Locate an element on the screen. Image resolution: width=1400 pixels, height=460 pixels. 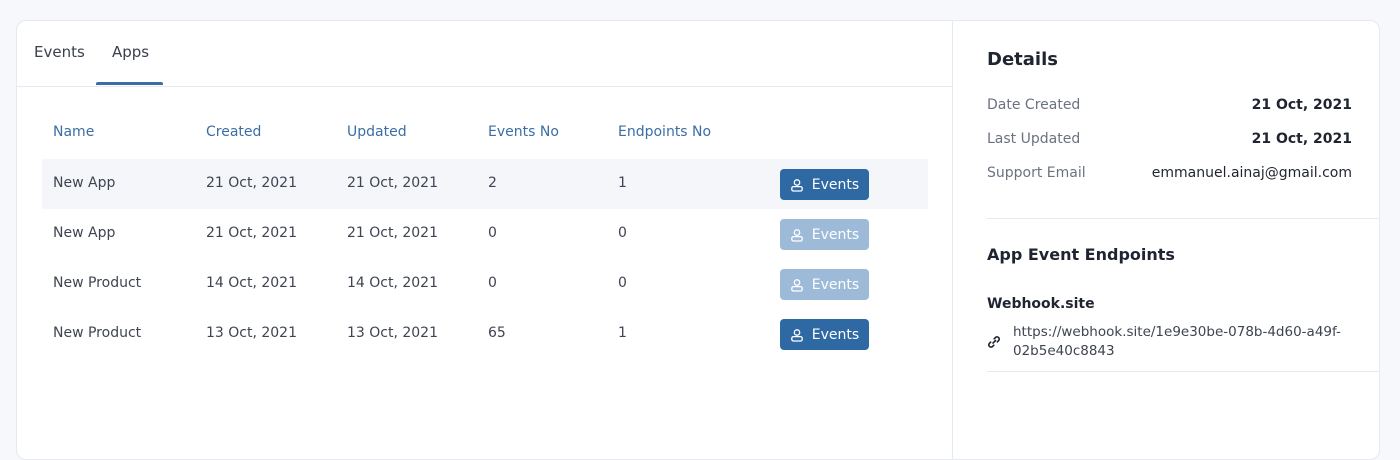
details-title: Details is located at coordinates (1022, 59).